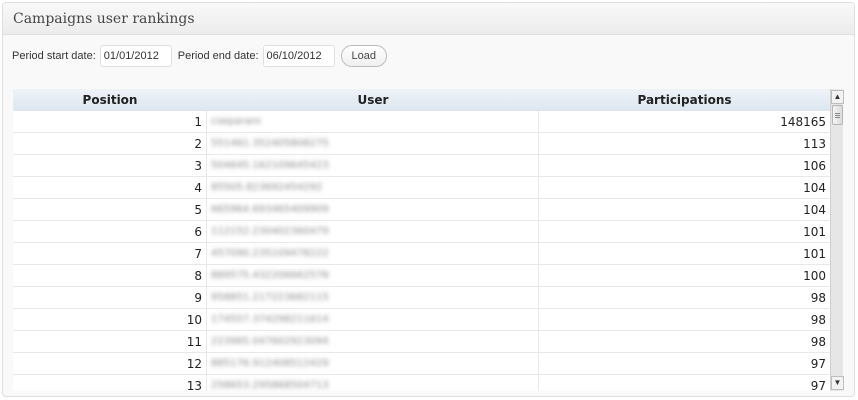  What do you see at coordinates (373, 143) in the screenshot?
I see `user-cell: 551461.352405808275` at bounding box center [373, 143].